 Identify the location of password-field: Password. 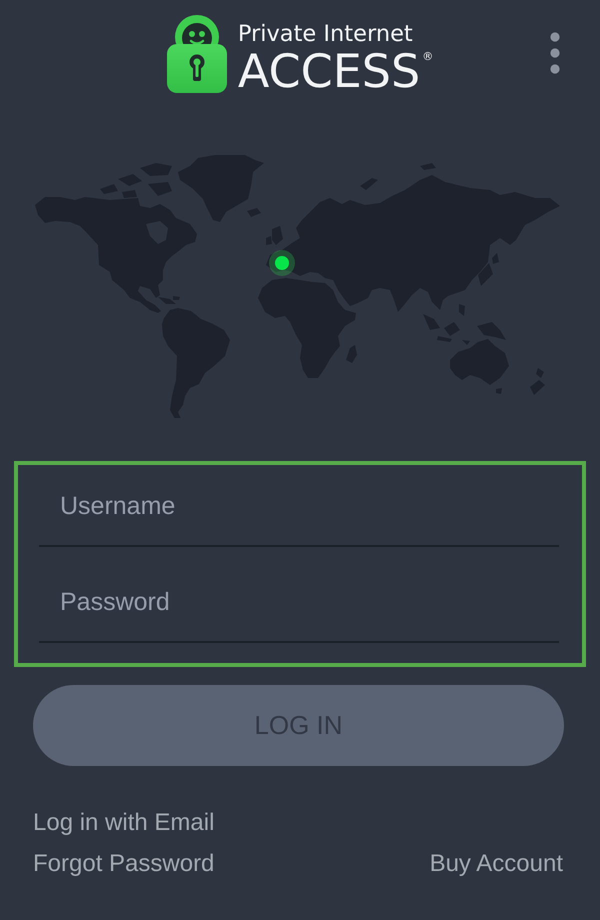
(299, 603).